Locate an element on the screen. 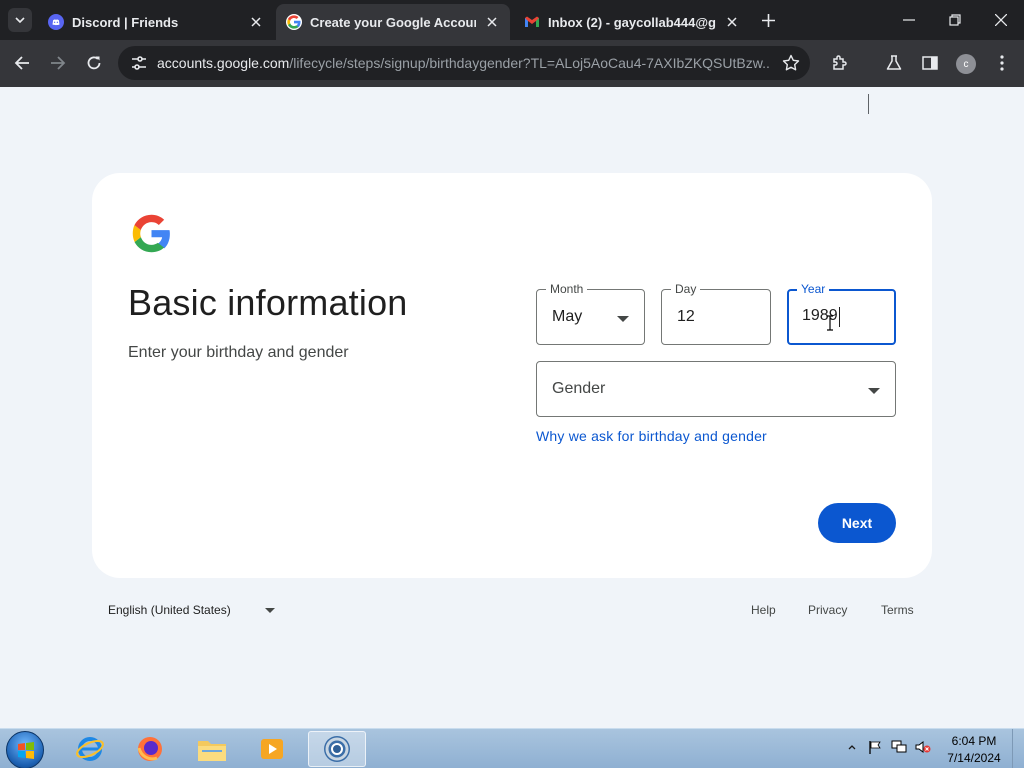  firefox-icon is located at coordinates (149, 749).